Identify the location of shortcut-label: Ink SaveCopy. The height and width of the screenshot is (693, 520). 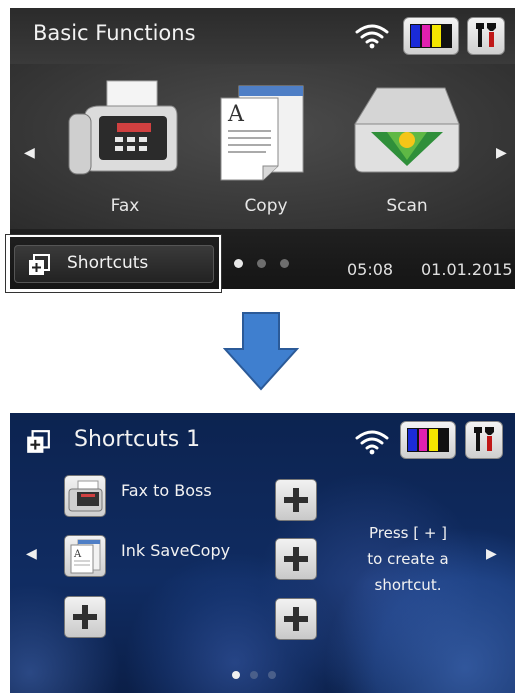
(176, 550).